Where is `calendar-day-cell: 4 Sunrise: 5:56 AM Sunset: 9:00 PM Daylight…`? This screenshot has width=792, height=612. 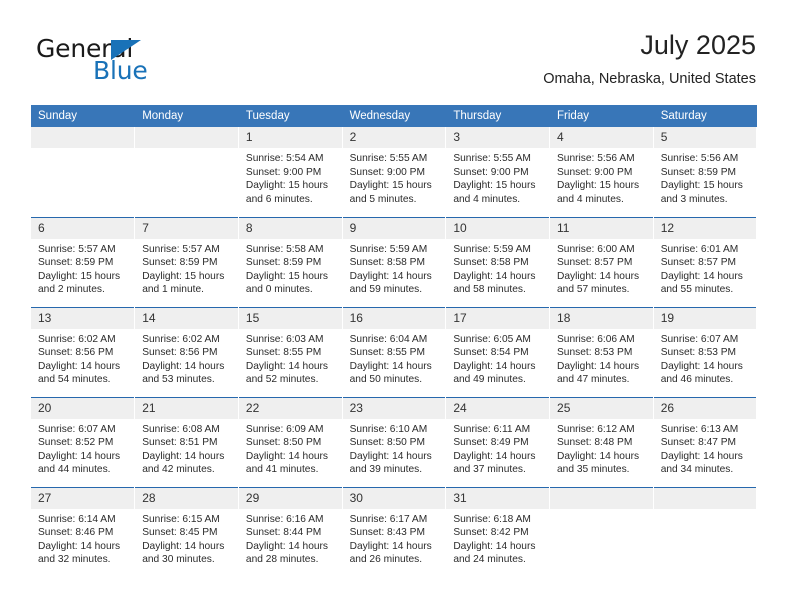
calendar-day-cell: 4 Sunrise: 5:56 AM Sunset: 9:00 PM Daylight… is located at coordinates (601, 172).